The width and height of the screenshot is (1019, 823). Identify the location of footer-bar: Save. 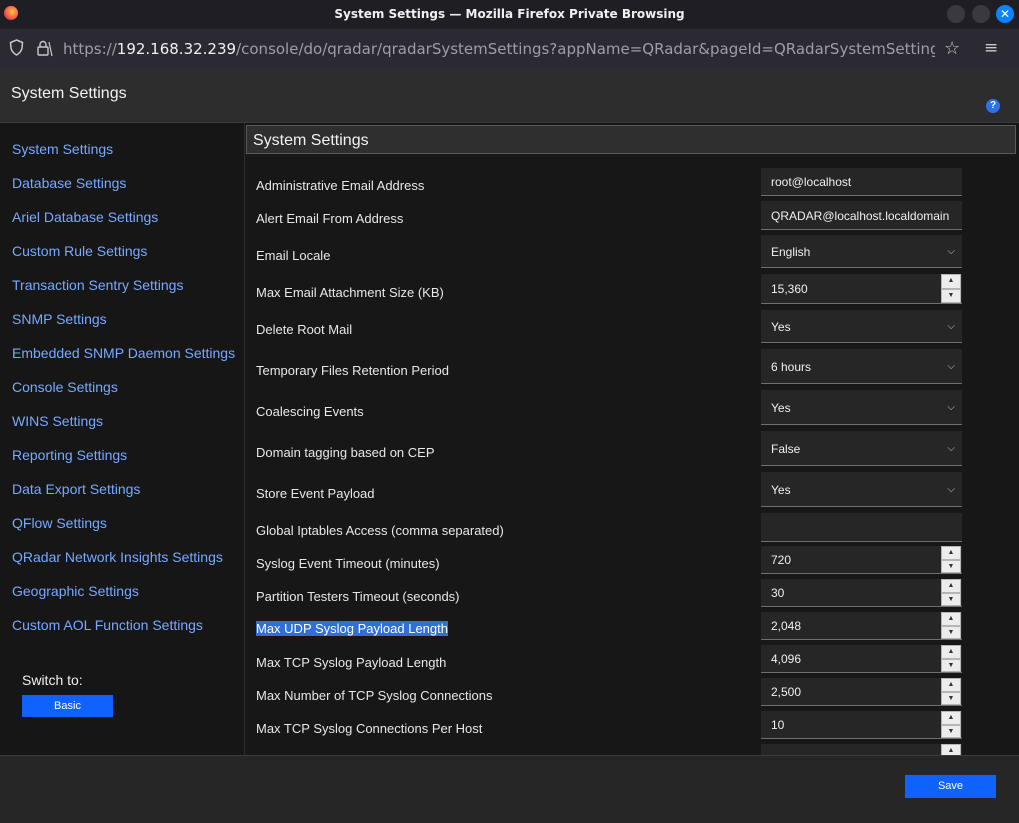
(509, 789).